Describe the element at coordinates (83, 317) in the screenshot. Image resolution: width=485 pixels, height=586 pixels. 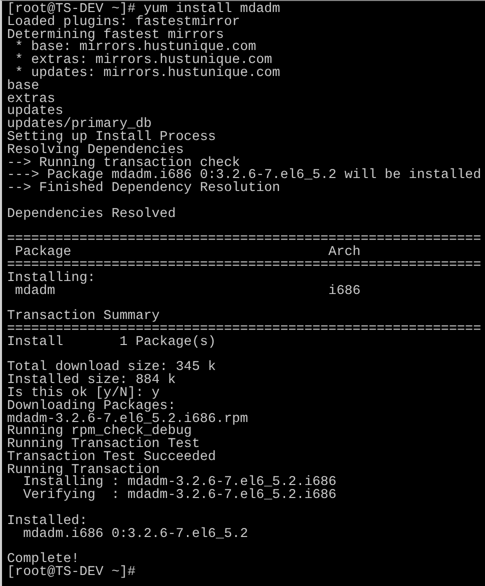
I see `terminal-line: Transaction Summary` at that location.